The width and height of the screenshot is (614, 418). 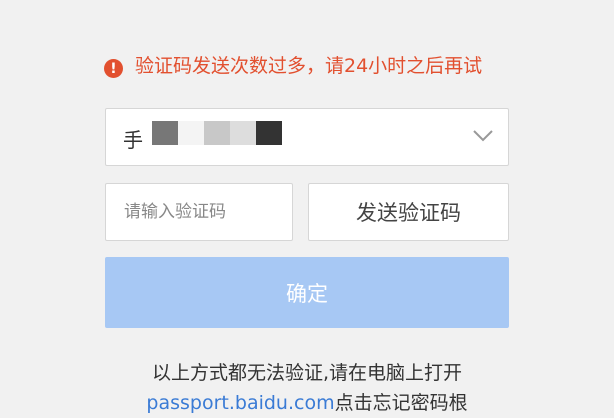 What do you see at coordinates (307, 292) in the screenshot?
I see `confirm-button: 确定` at bounding box center [307, 292].